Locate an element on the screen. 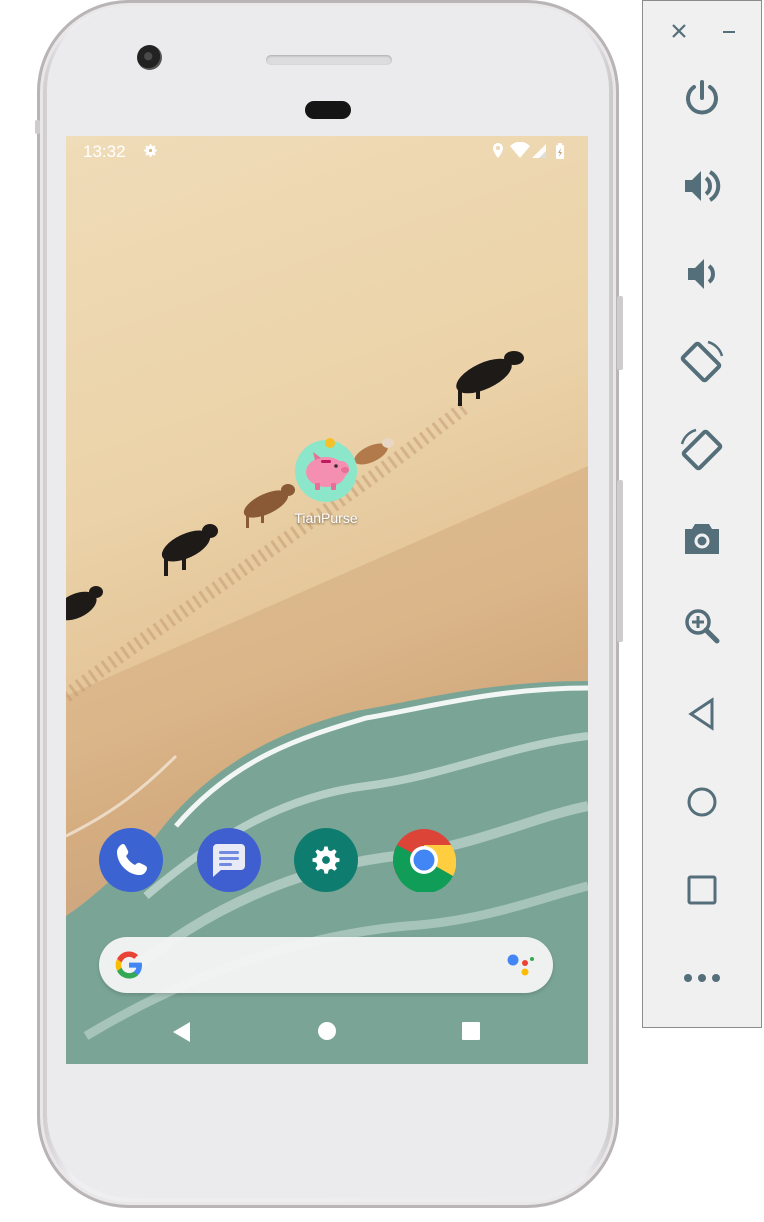 The width and height of the screenshot is (764, 1222). nav-overview-button is located at coordinates (471, 1033).